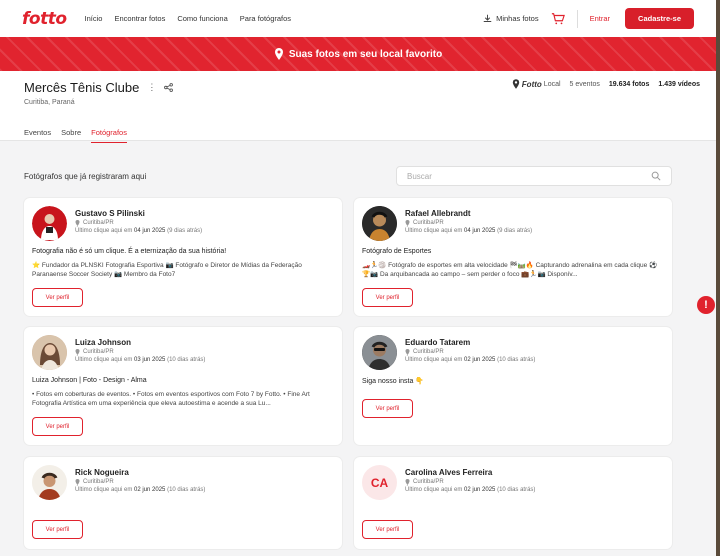 This screenshot has width=720, height=556. I want to click on photographer-name: Rafael Allebrandt, so click(438, 213).